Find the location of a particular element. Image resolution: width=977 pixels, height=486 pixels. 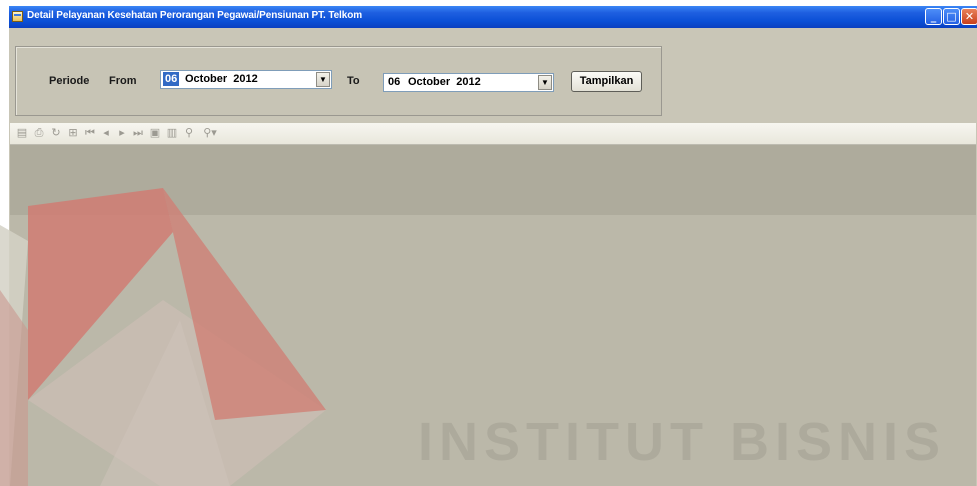

watermark-text: INSTITUT BISNIS is located at coordinates (682, 442).